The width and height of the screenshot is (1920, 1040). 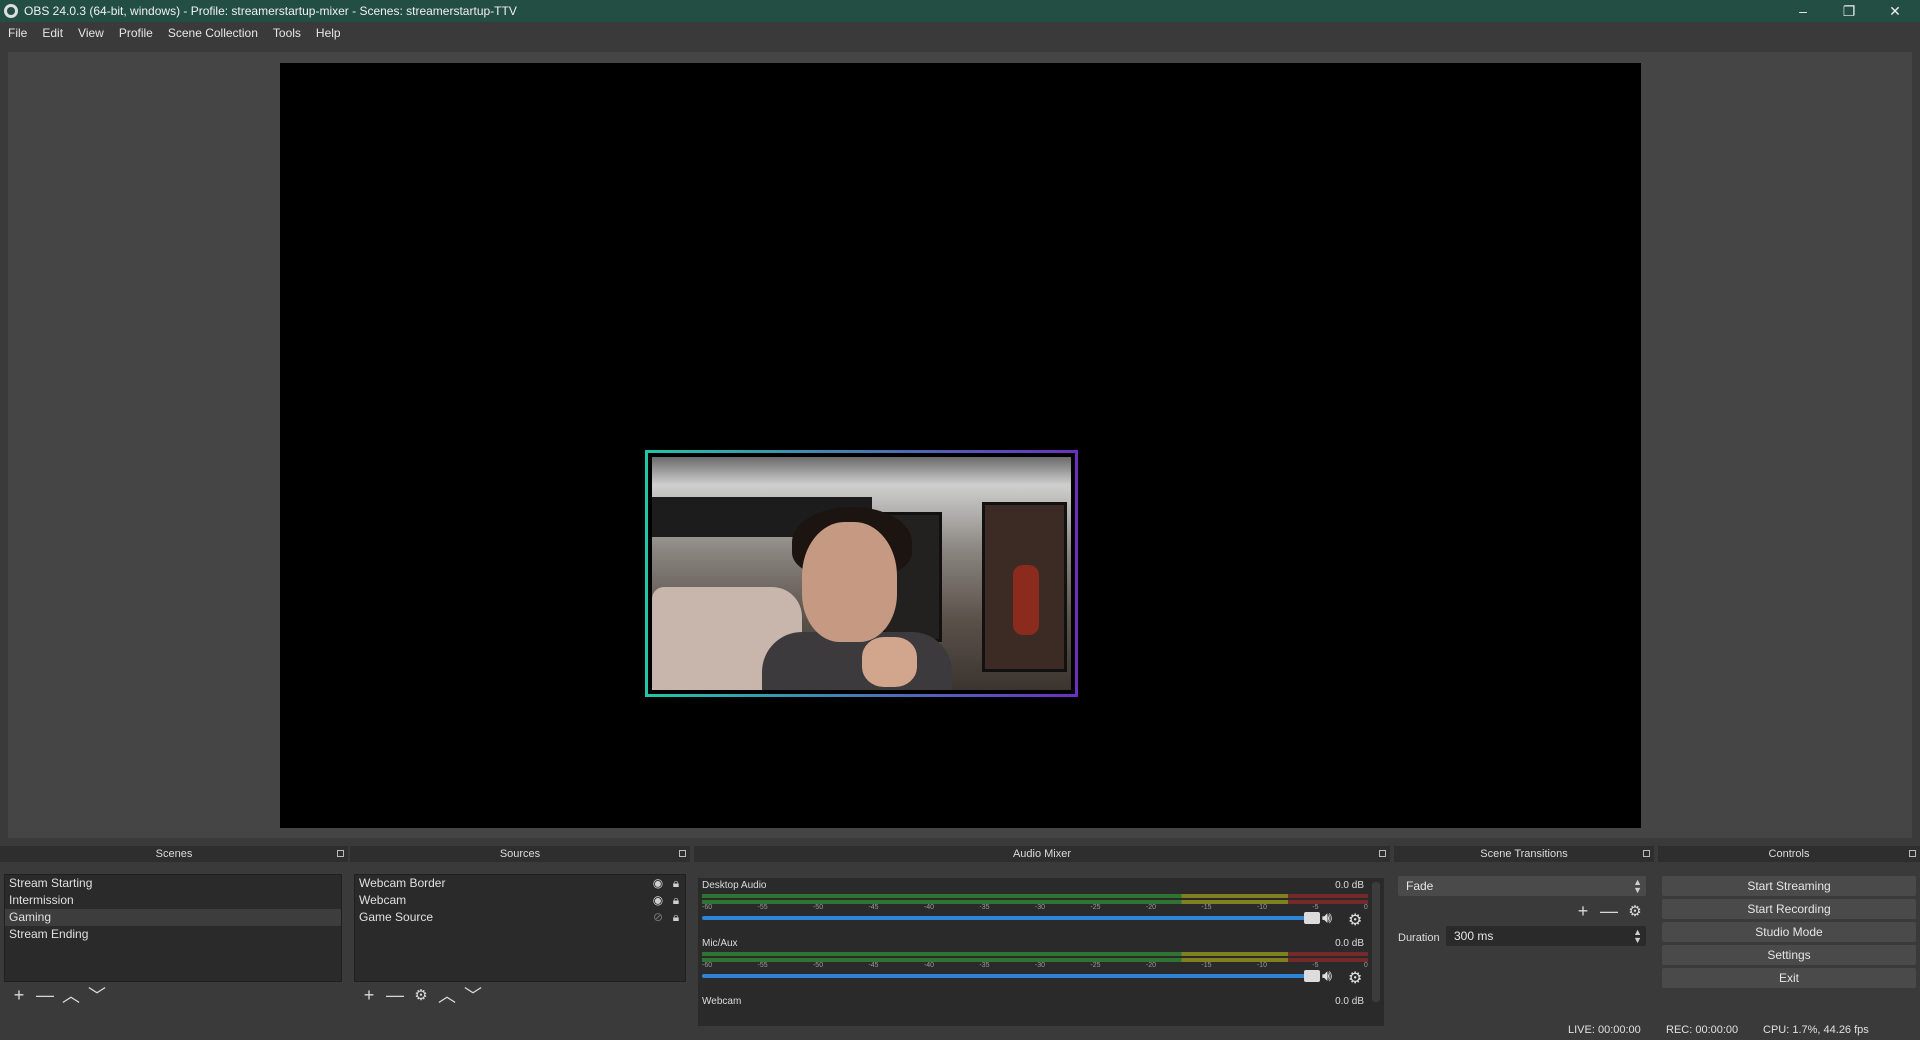 I want to click on source-name: Game Source, so click(x=396, y=917).